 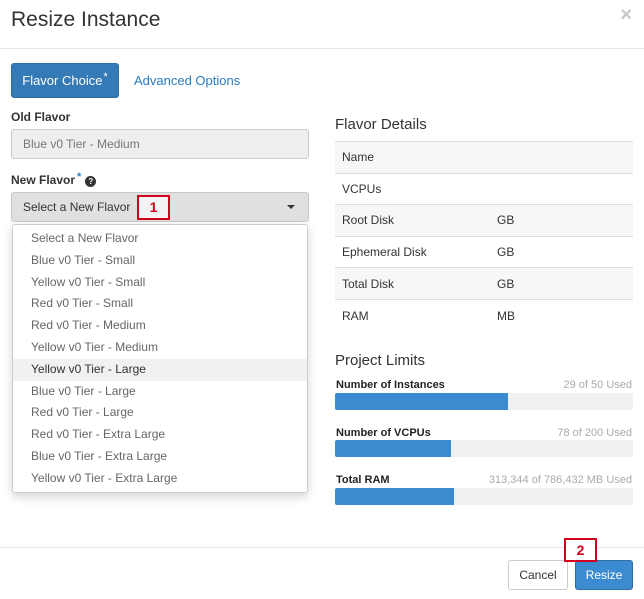 I want to click on detail-name: VCPUs, so click(x=413, y=188).